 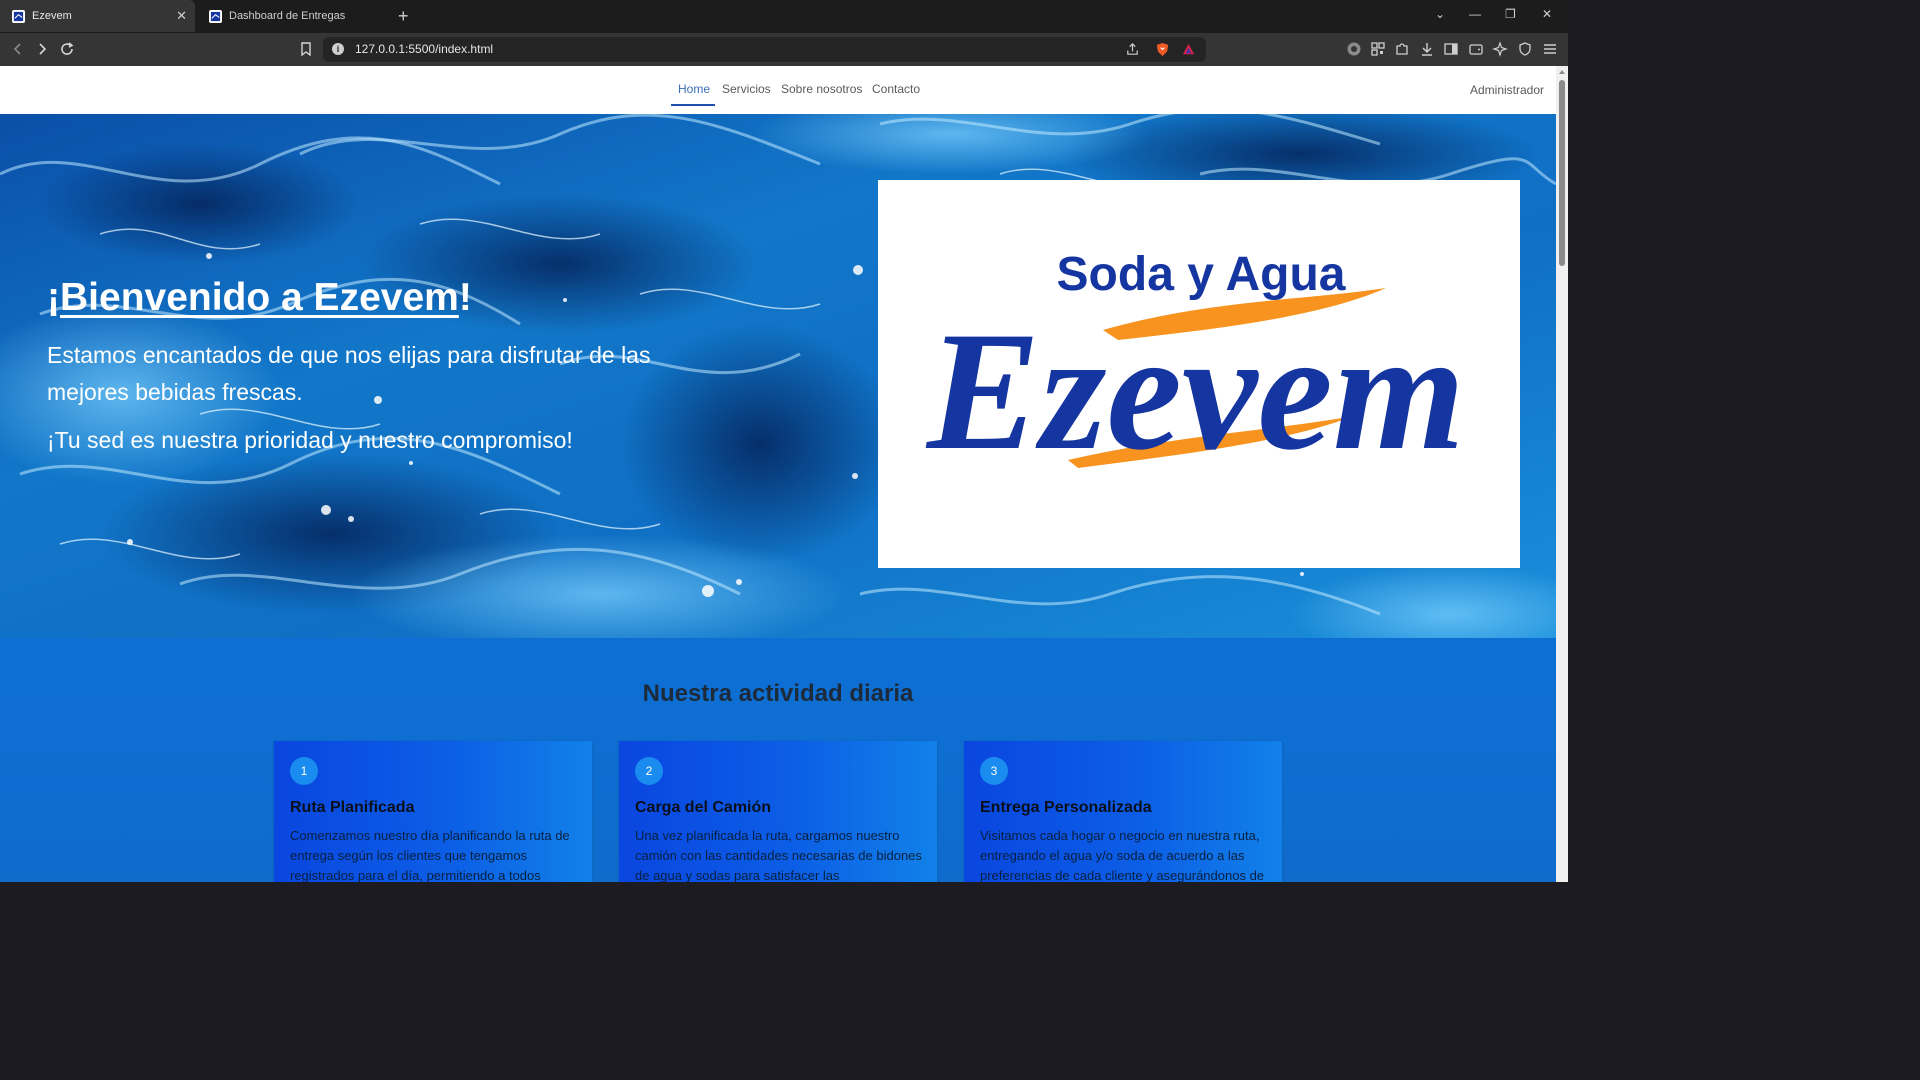 What do you see at coordinates (784, 16) in the screenshot?
I see `browser-tab-bar: Ezevem ✕ Dashboard de Entregas + ⌄ — ❐ ✕` at bounding box center [784, 16].